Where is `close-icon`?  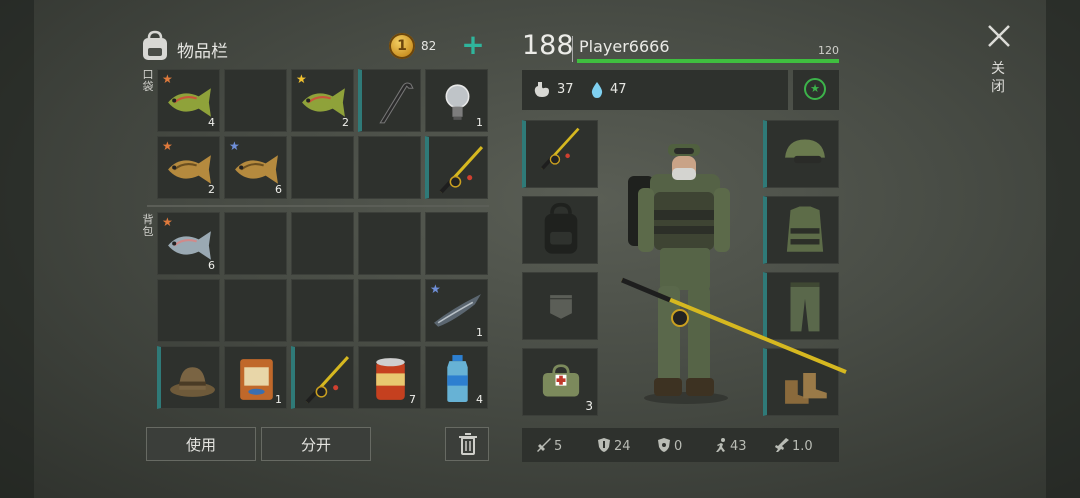
close-icon is located at coordinates (999, 36).